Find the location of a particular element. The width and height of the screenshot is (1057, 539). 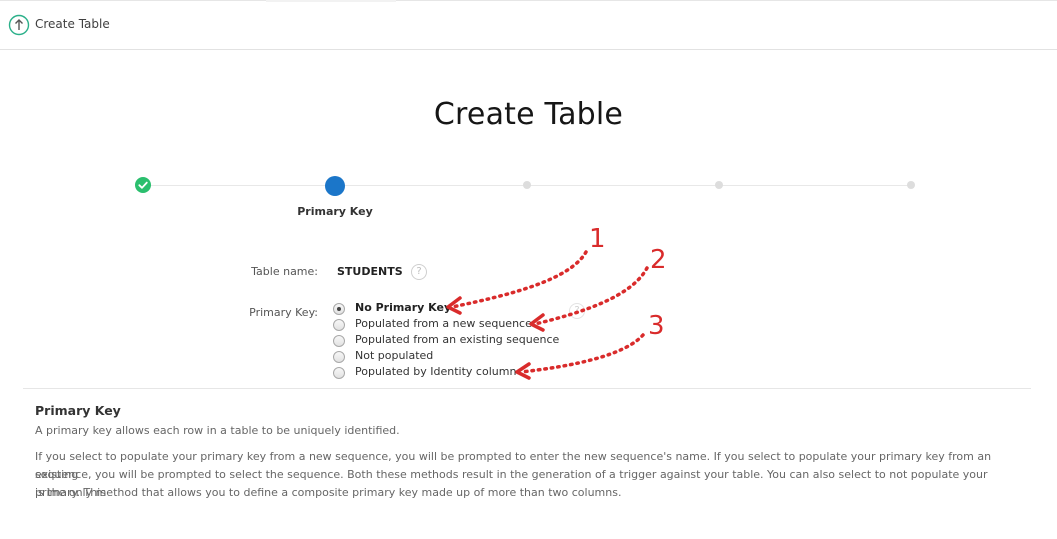

annotation-number-1: 1 is located at coordinates (597, 239).